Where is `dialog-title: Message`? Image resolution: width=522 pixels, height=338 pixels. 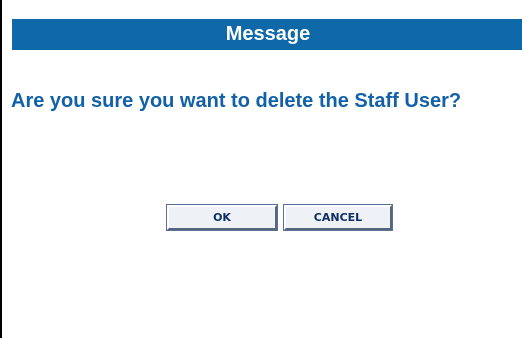 dialog-title: Message is located at coordinates (267, 34).